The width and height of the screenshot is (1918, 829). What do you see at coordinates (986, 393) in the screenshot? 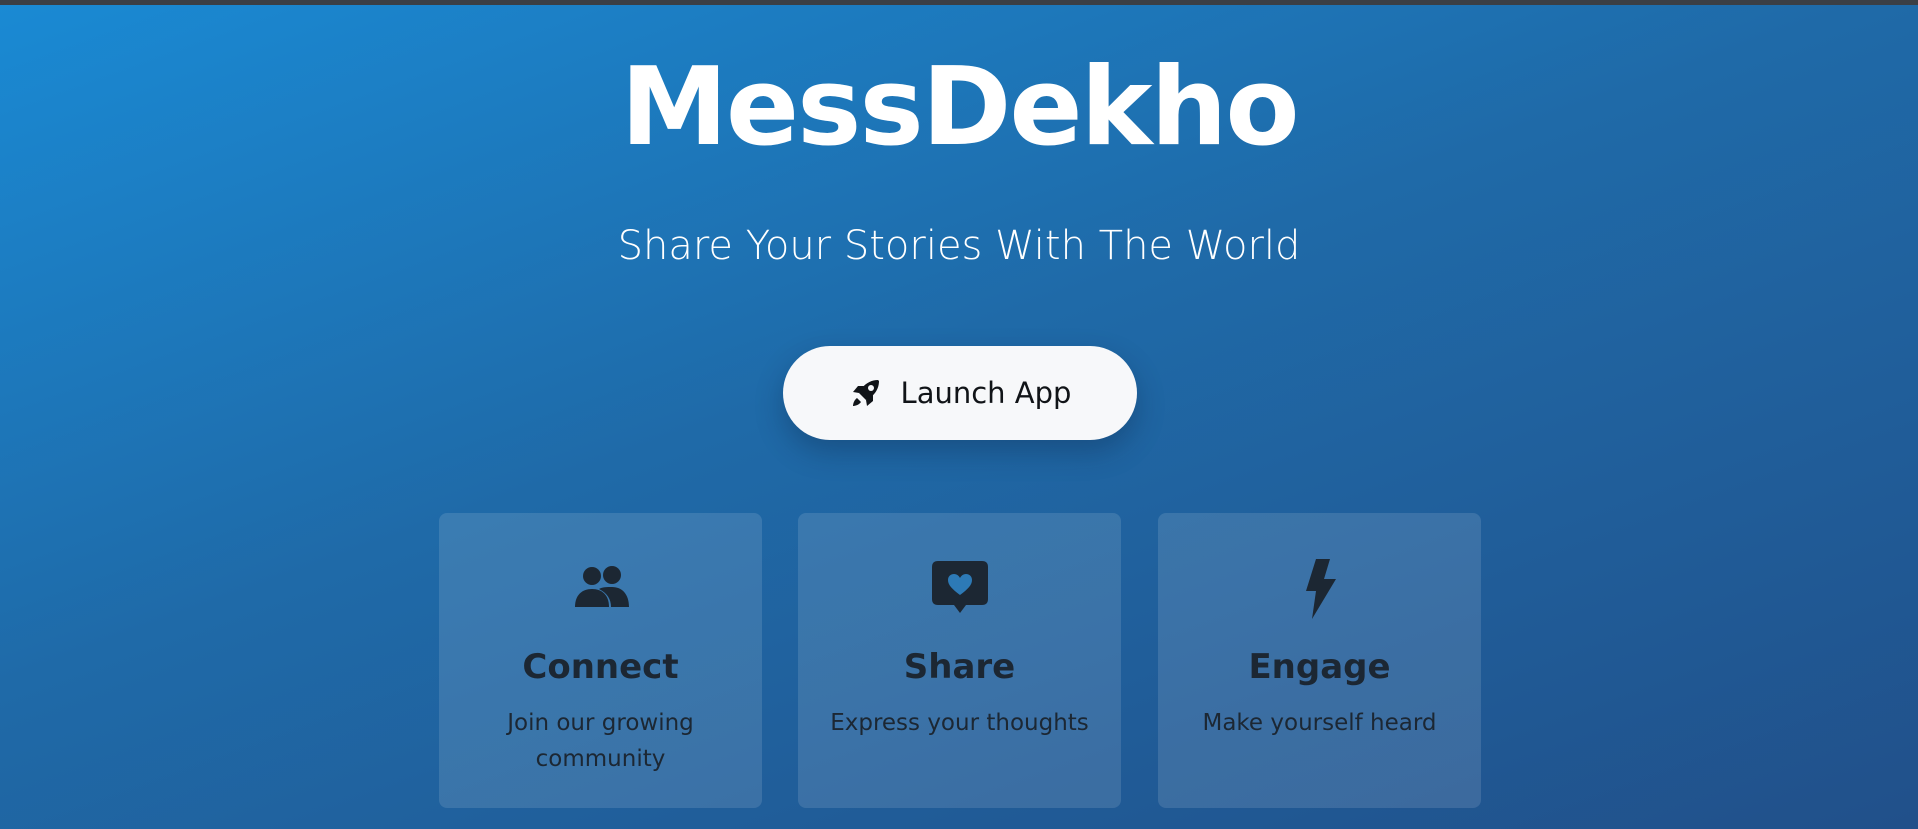
I see `launch-app-label: Launch App` at bounding box center [986, 393].